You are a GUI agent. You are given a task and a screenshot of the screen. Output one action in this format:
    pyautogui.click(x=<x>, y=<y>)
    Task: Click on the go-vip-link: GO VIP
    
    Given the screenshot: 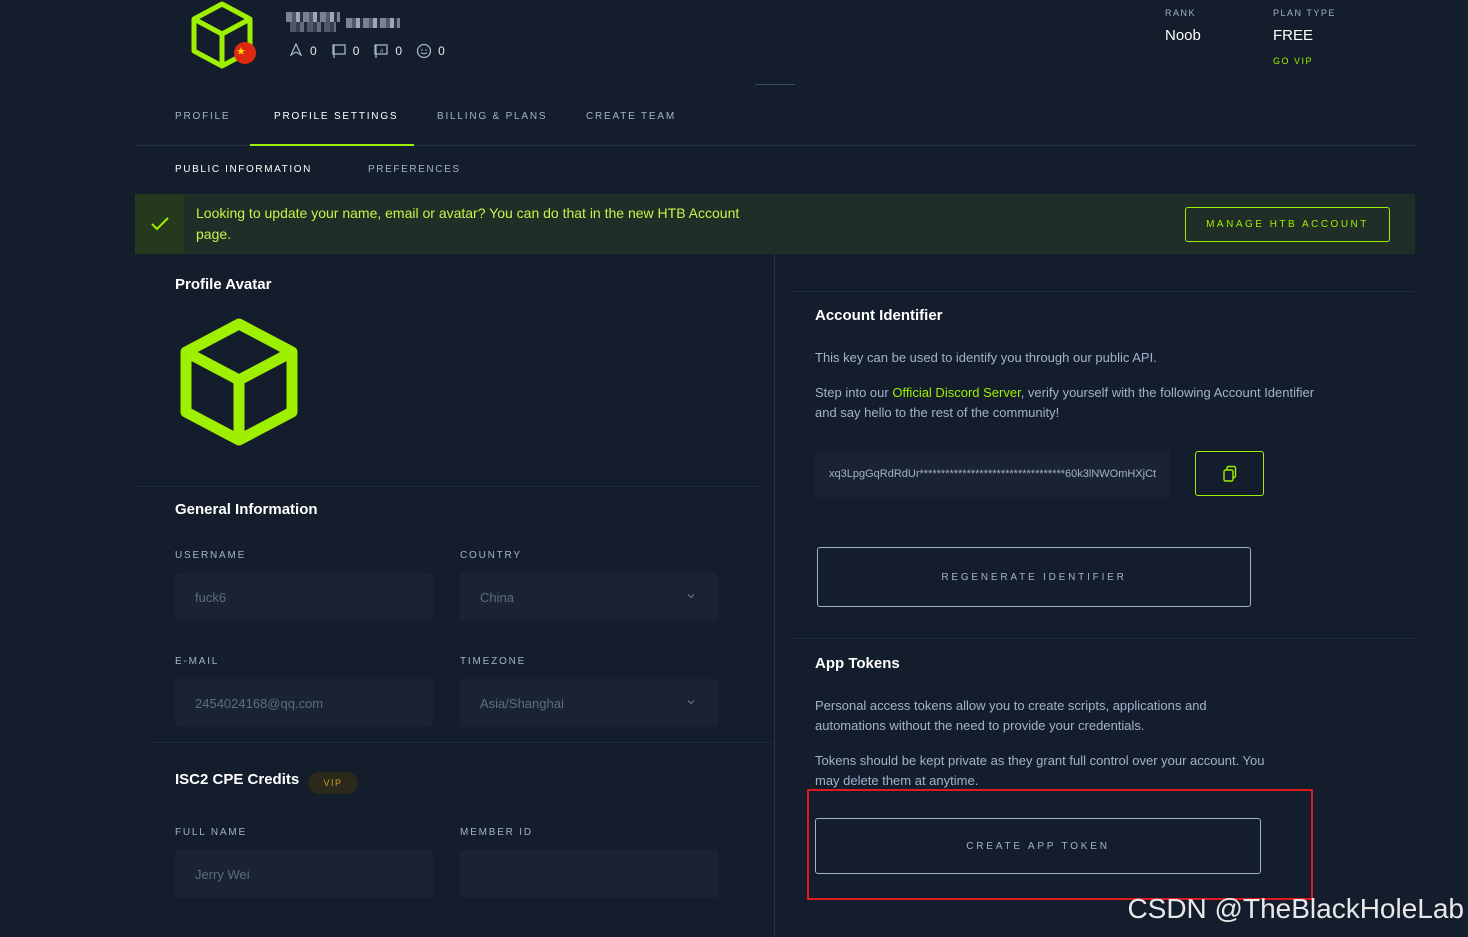 What is the action you would take?
    pyautogui.click(x=1293, y=61)
    